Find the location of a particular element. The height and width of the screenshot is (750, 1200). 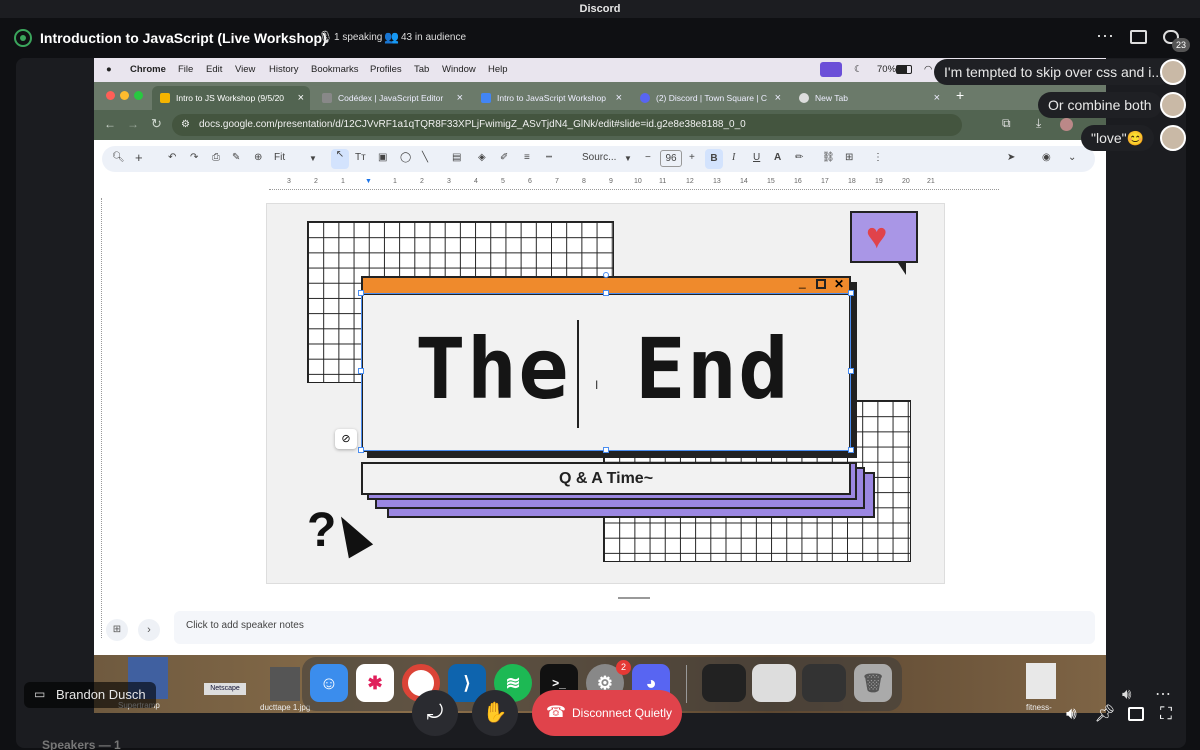

forward-icon: → is located at coordinates (133, 124).